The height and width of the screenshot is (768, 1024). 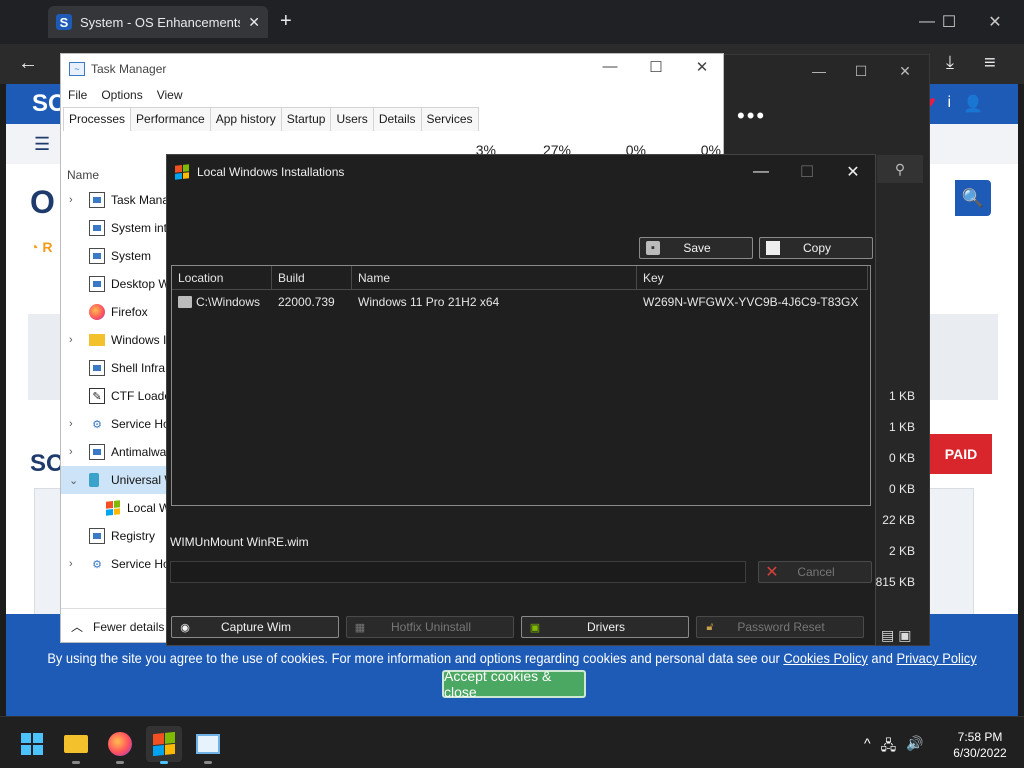 What do you see at coordinates (761, 172) in the screenshot?
I see `dialog-minimize-button: —` at bounding box center [761, 172].